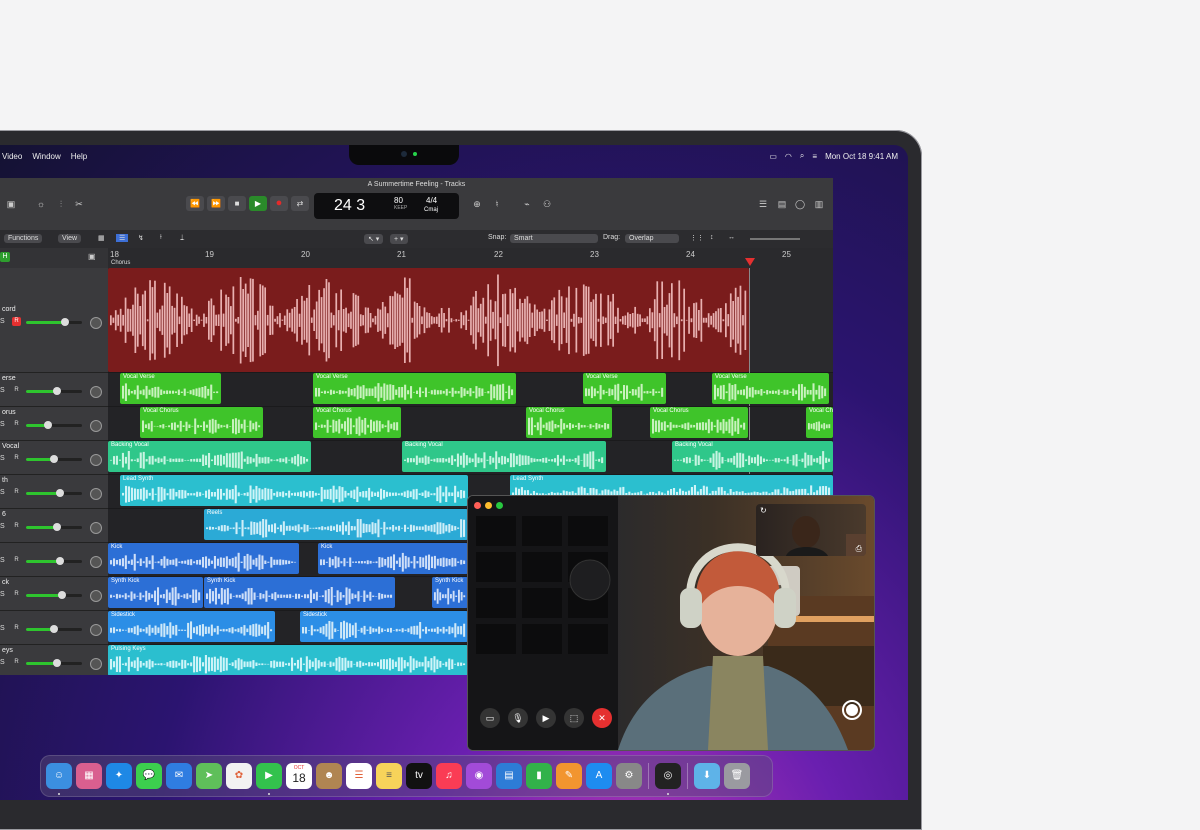  Describe the element at coordinates (782, 204) in the screenshot. I see `notepad-icon: ▤` at that location.